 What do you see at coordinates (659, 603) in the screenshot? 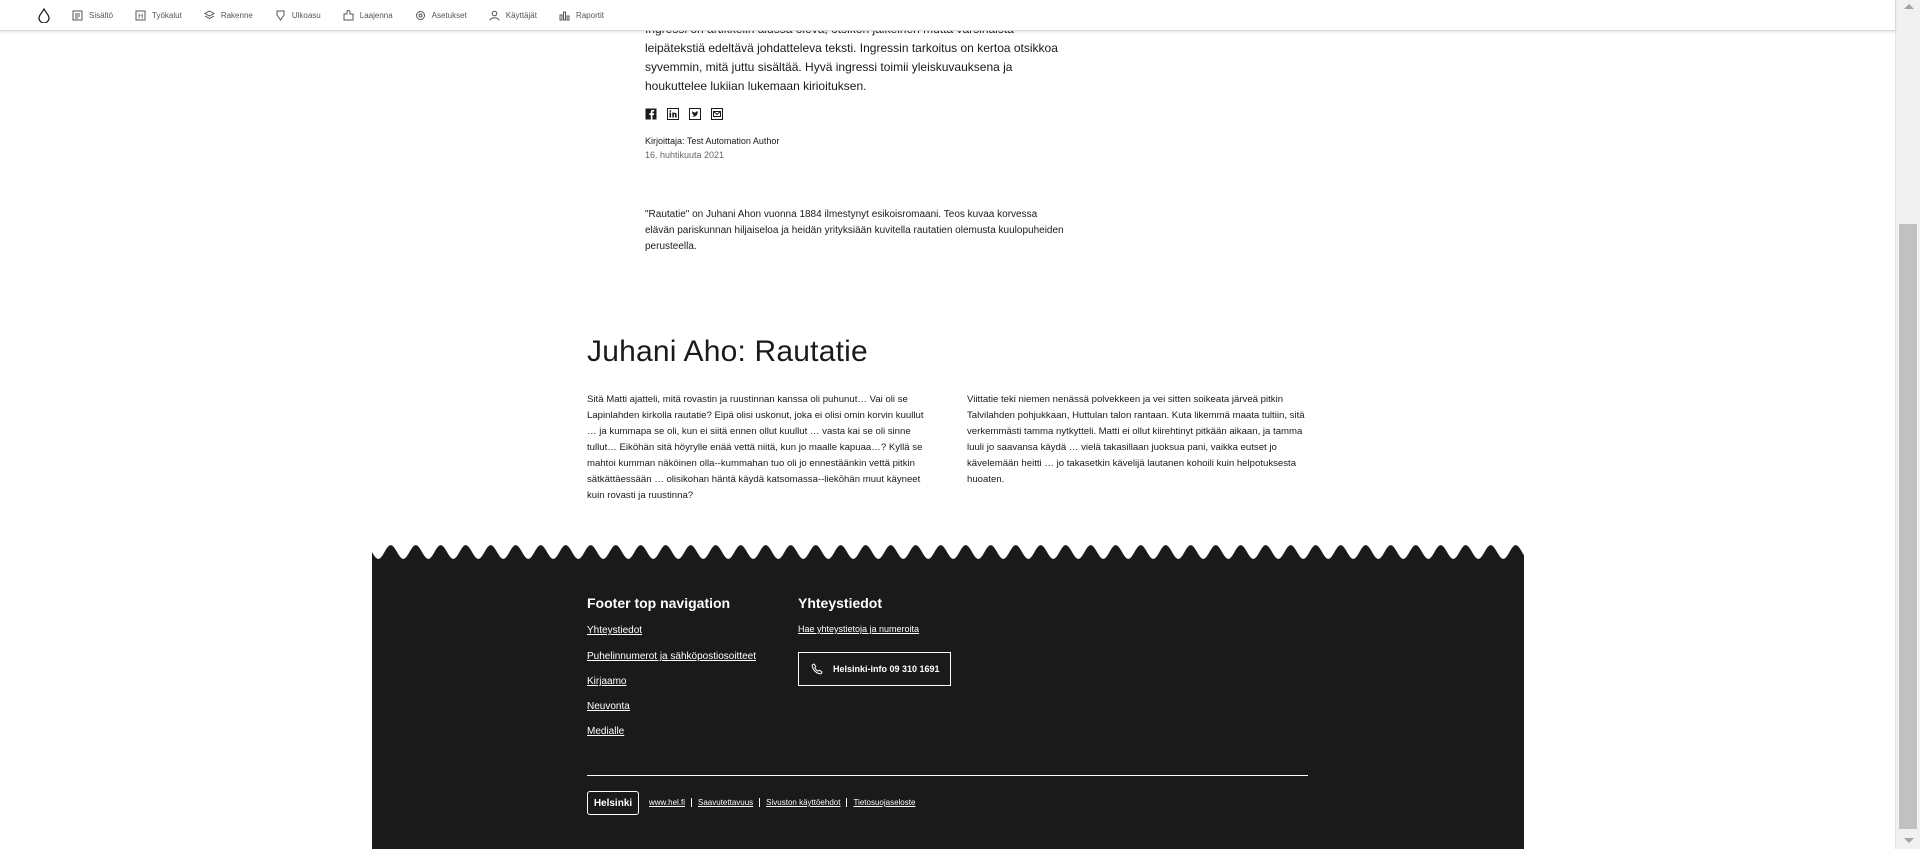
I see `footer-nav-title: Footer top navigation` at bounding box center [659, 603].